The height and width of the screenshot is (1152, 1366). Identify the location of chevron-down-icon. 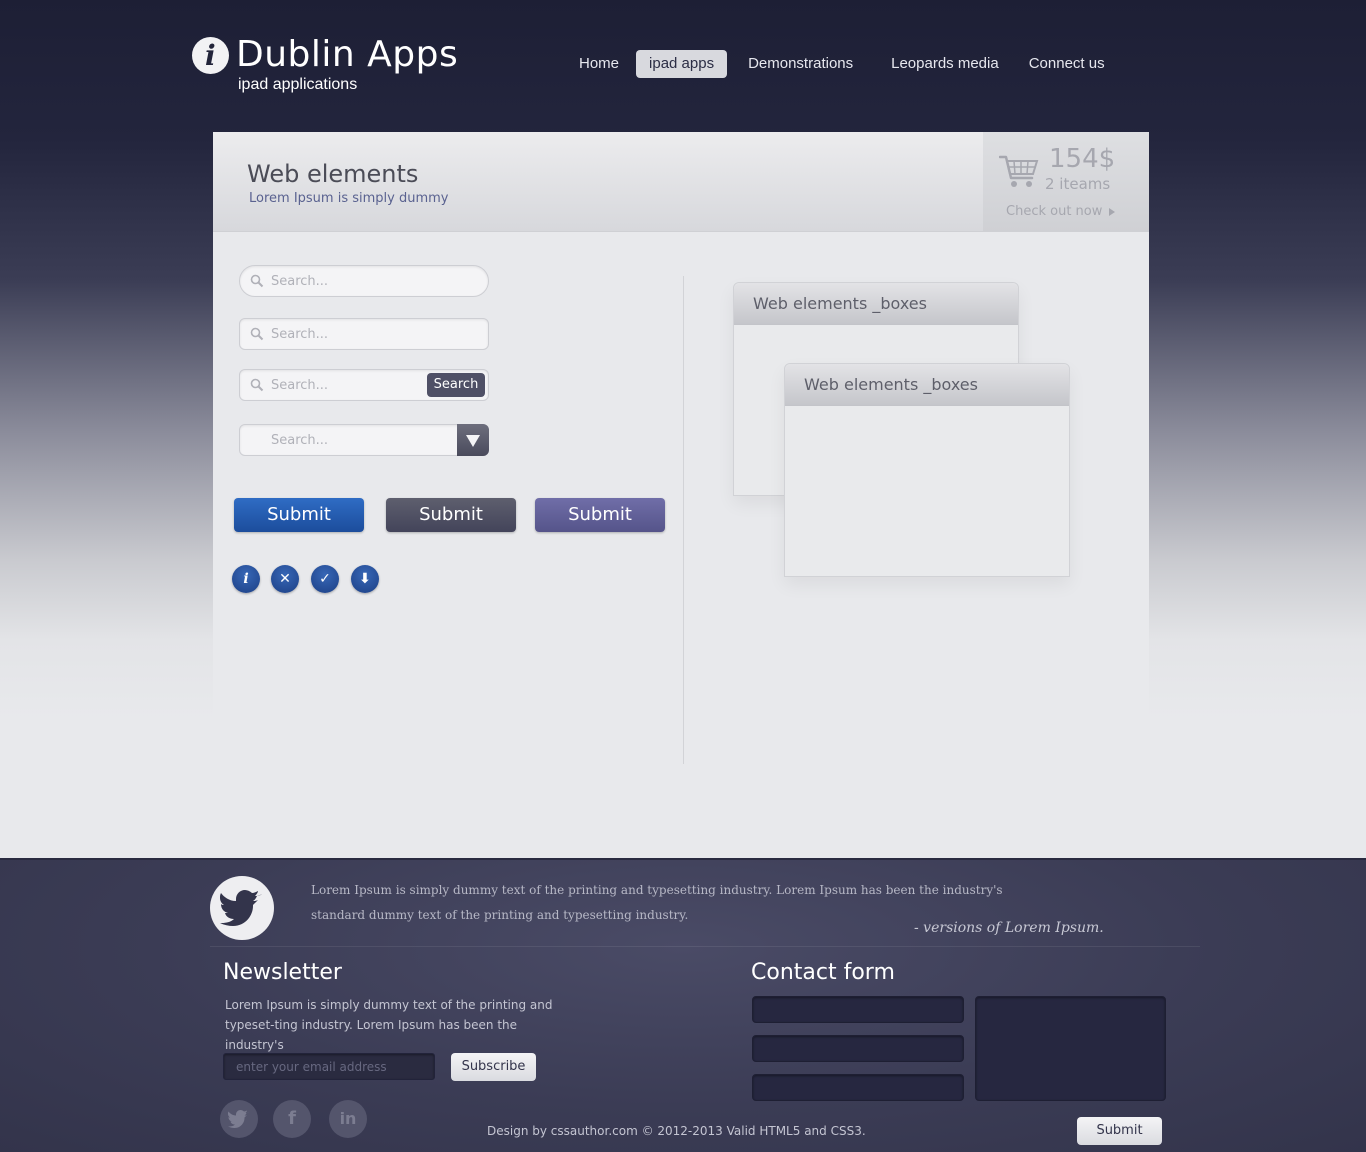
(473, 441).